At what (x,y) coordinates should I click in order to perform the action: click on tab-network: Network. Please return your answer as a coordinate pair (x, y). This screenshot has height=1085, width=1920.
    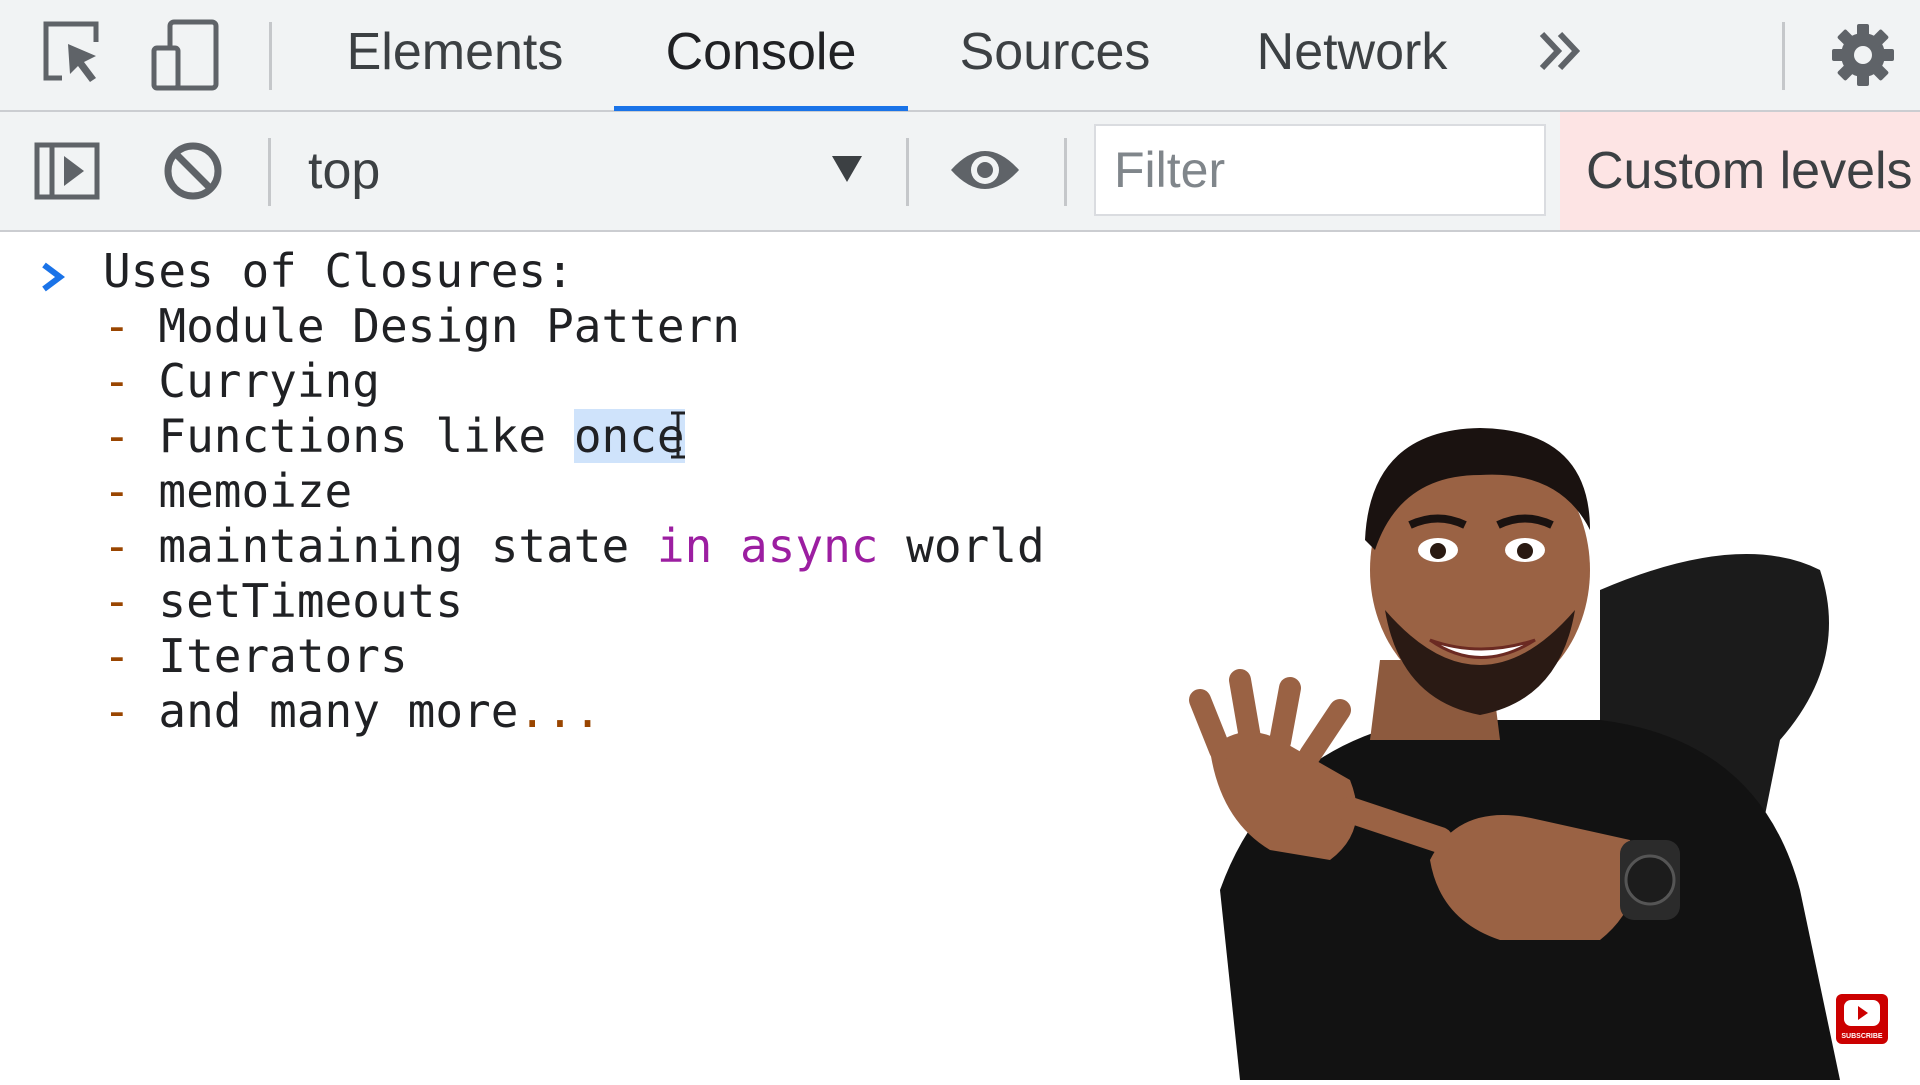
    Looking at the image, I should click on (1352, 55).